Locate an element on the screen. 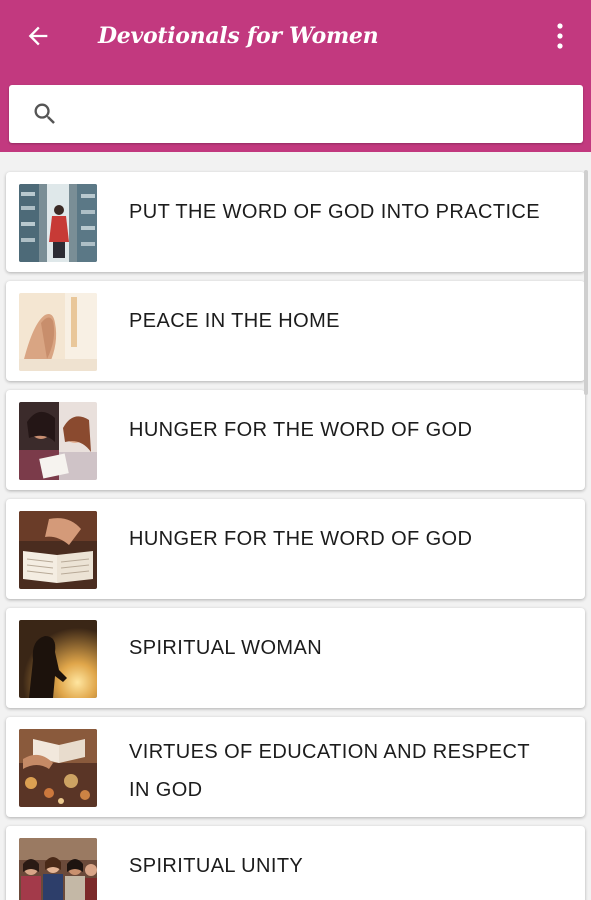  devotional-title: VIRTUES OF EDUCATION AND RESPECT IN GOD is located at coordinates (329, 771).